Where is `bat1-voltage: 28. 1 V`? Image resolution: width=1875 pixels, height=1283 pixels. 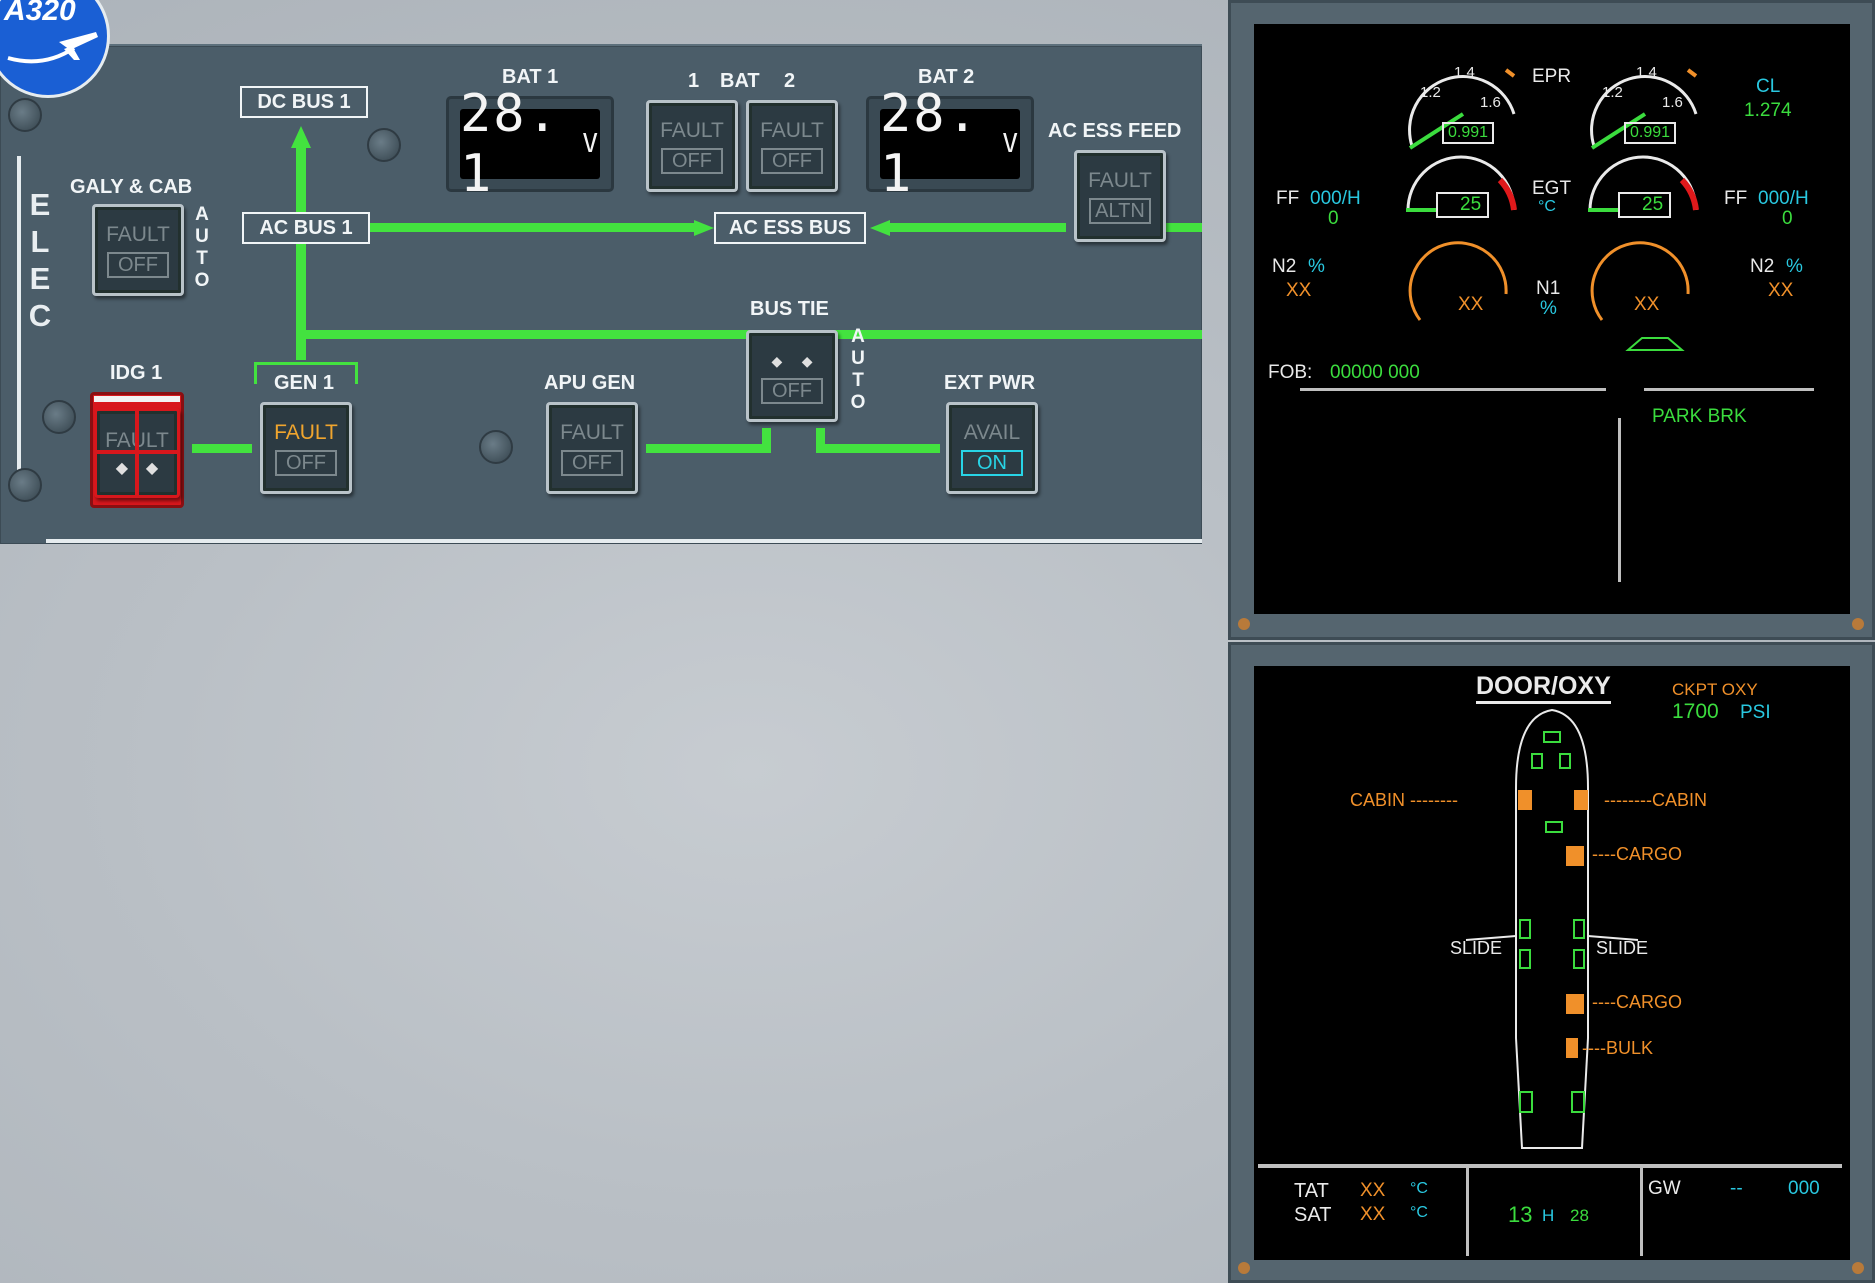 bat1-voltage: 28. 1 V is located at coordinates (530, 144).